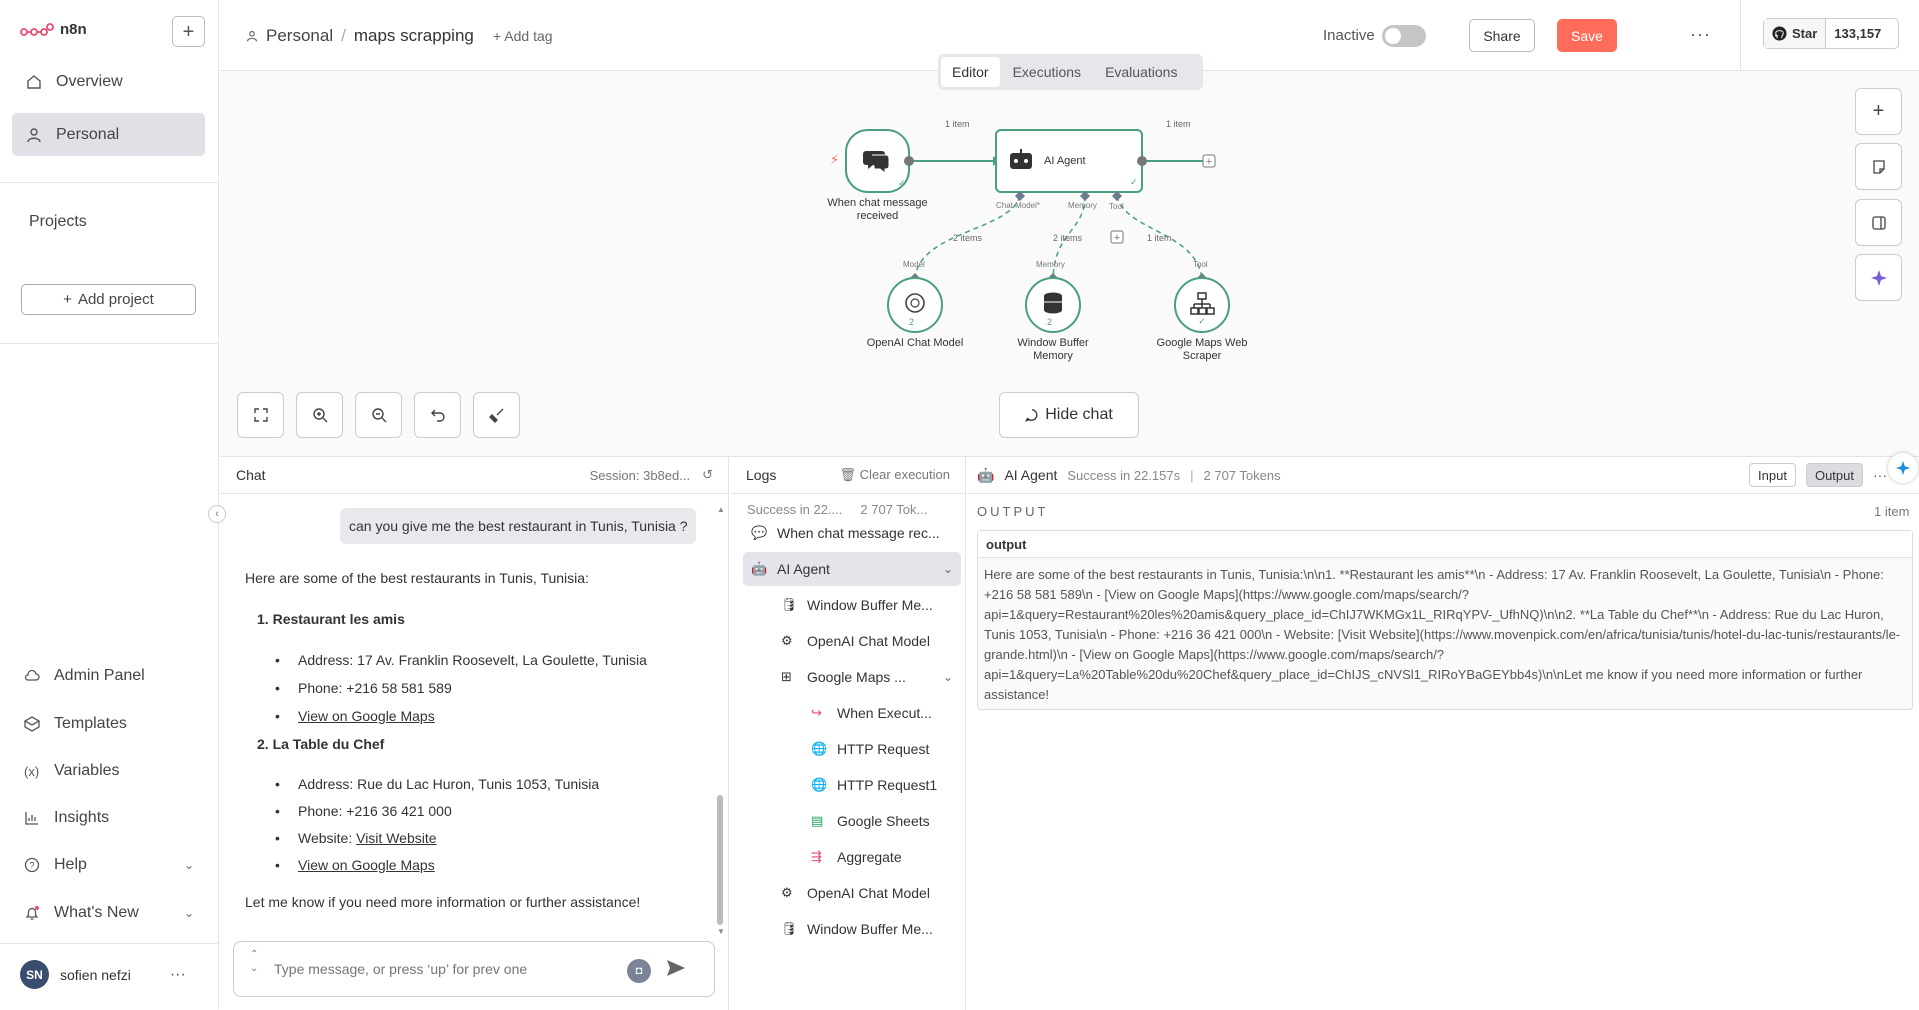  What do you see at coordinates (1795, 33) in the screenshot?
I see `github-star-button: Star` at bounding box center [1795, 33].